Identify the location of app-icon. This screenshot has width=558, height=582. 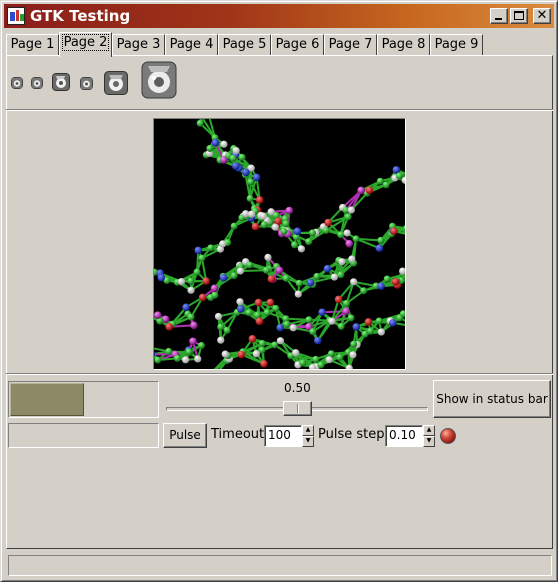
(16, 16).